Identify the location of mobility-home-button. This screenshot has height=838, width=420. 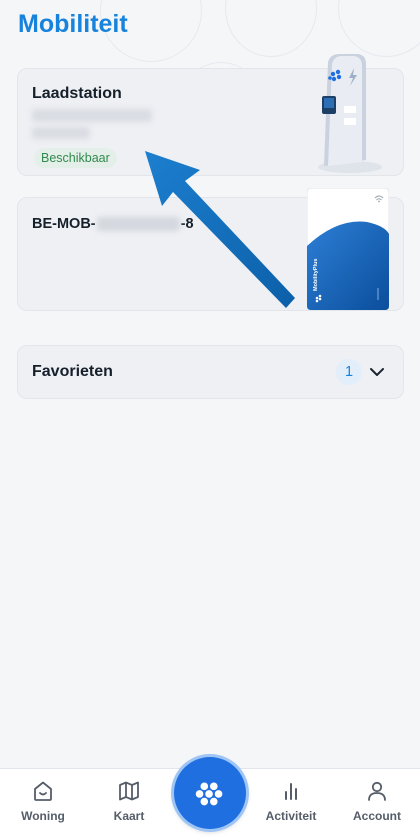
(210, 793).